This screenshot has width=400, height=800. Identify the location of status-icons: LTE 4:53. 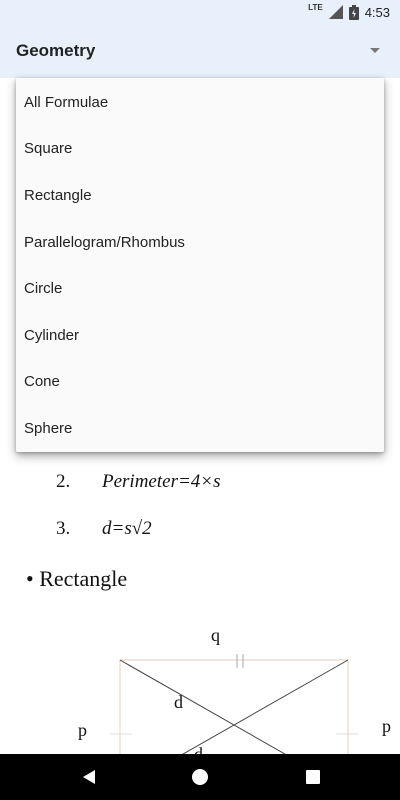
(349, 12).